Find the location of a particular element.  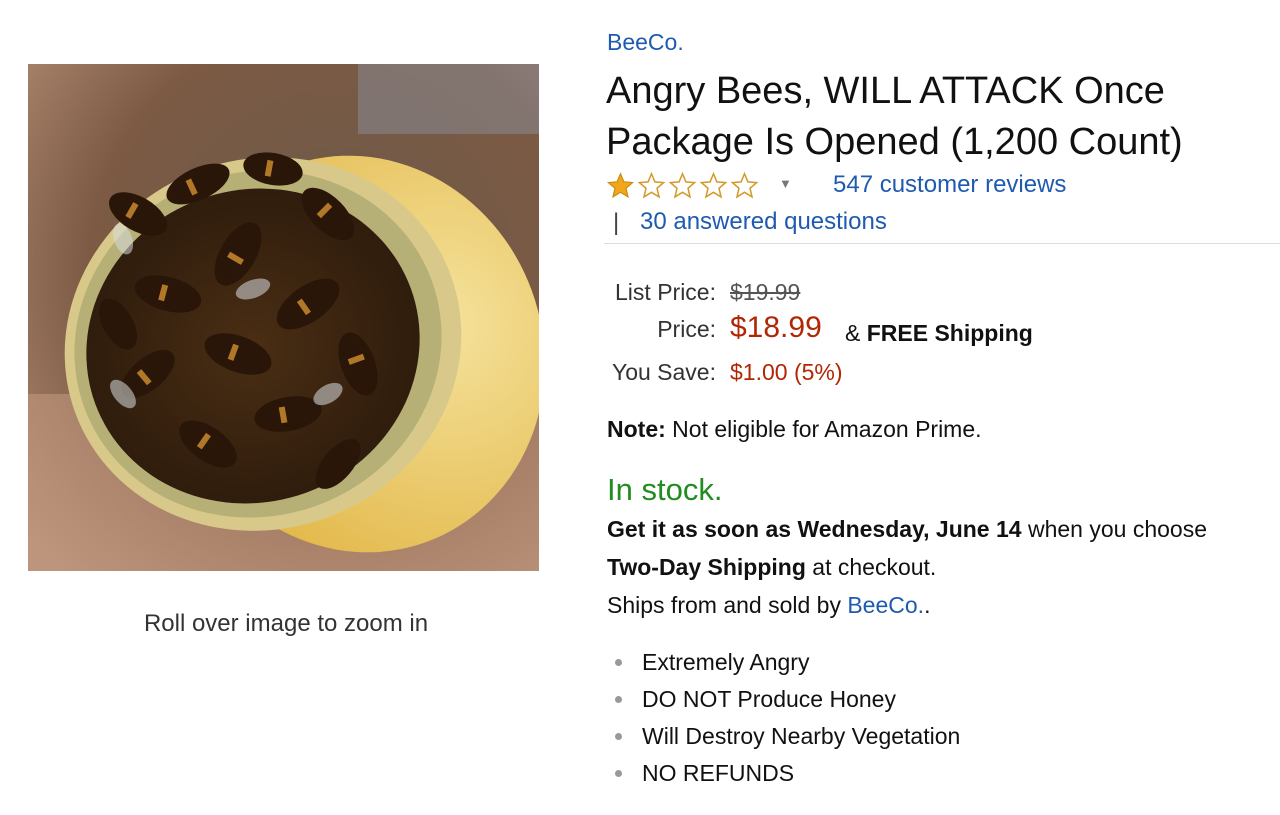

you-save-label: You Save: is located at coordinates (663, 372).